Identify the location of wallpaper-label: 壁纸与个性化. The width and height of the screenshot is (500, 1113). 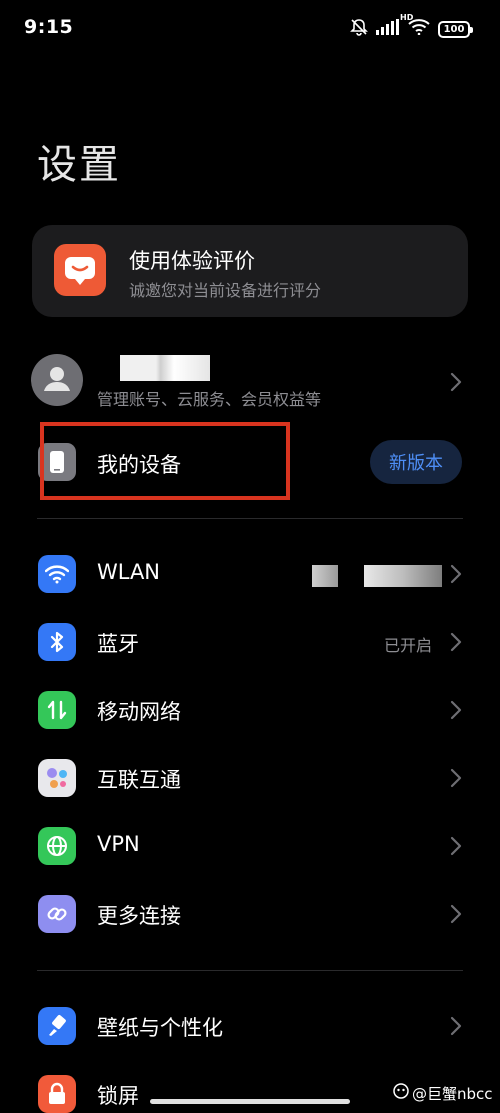
(160, 1028).